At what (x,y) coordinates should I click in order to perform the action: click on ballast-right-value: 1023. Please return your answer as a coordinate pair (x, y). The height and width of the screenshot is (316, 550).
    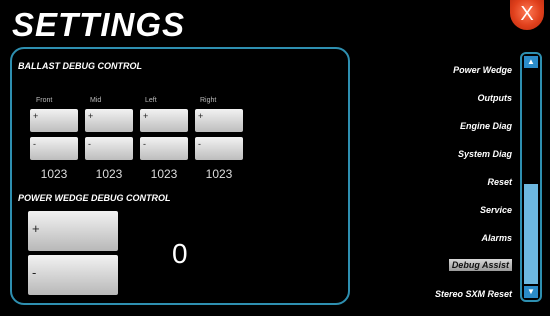
    Looking at the image, I should click on (219, 174).